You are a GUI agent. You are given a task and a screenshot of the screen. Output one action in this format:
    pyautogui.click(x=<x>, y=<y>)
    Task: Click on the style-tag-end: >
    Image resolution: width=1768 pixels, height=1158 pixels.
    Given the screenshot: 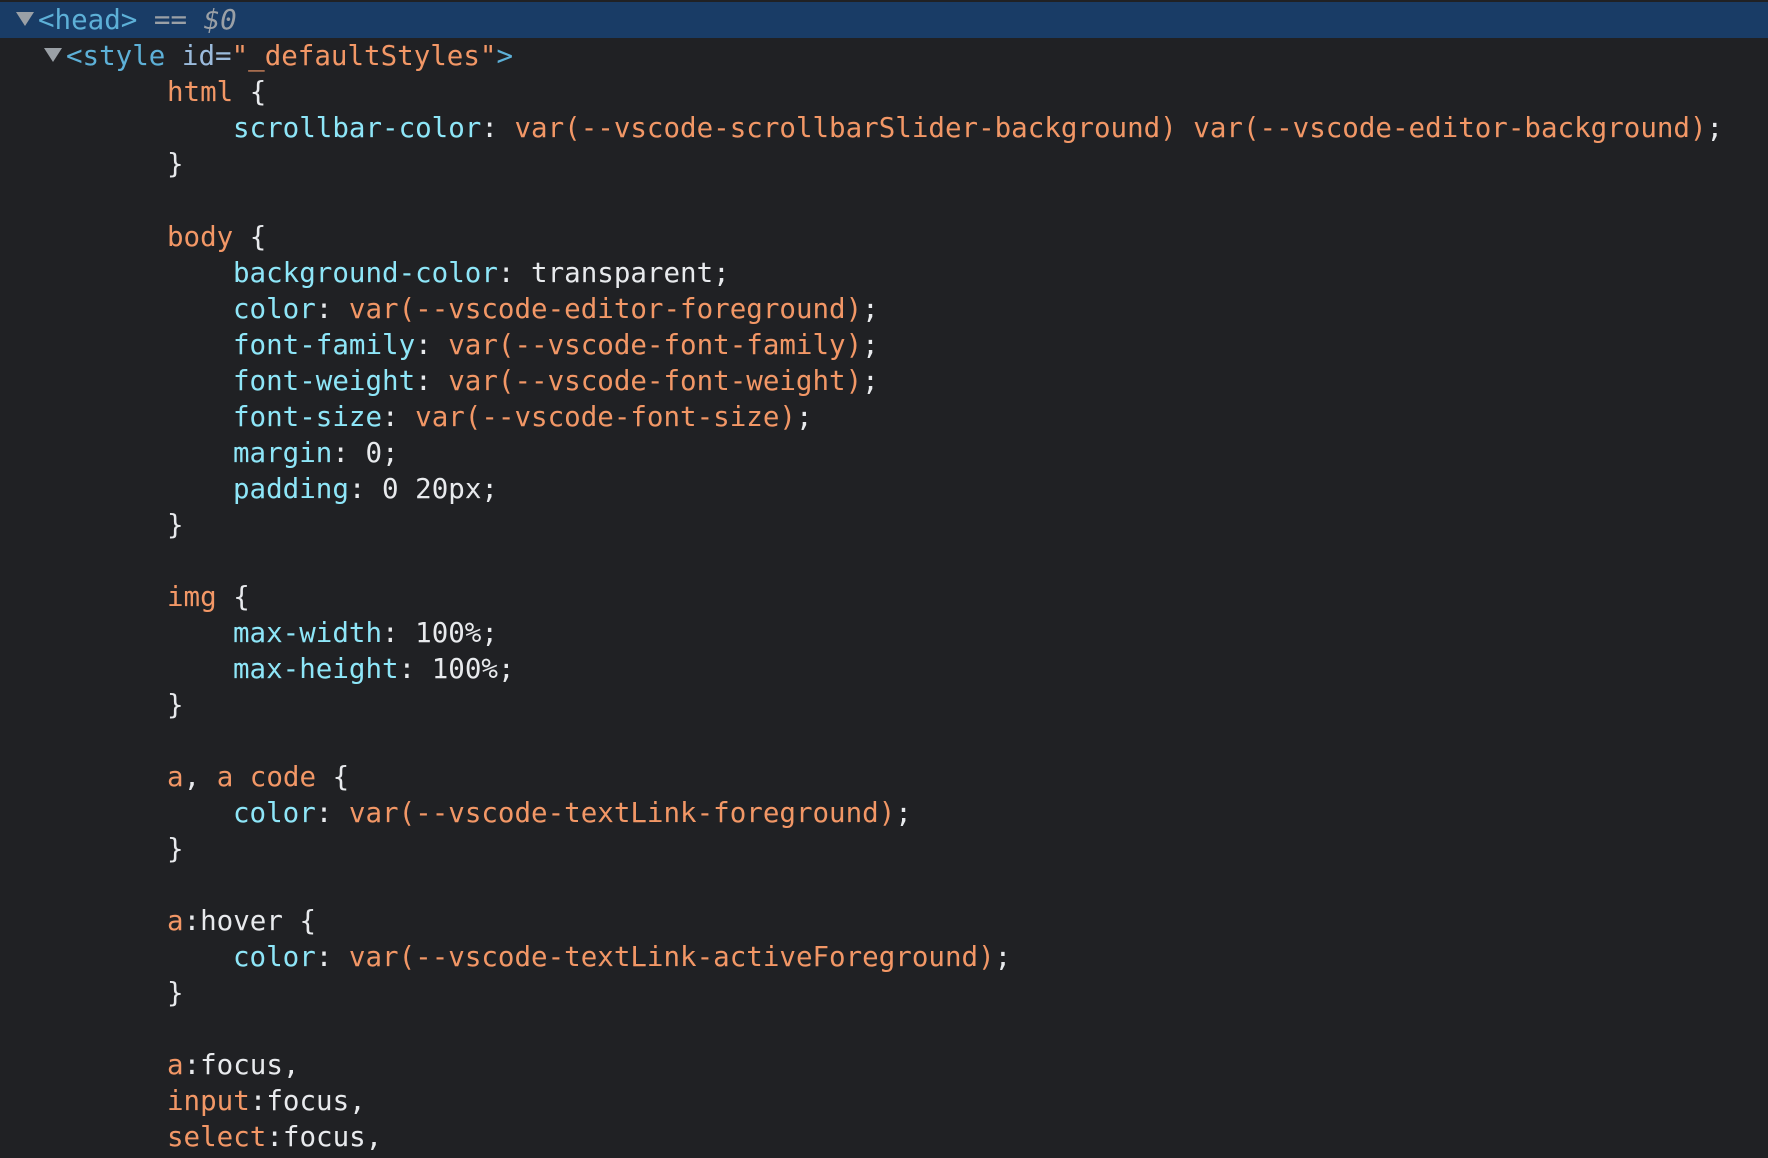 What is the action you would take?
    pyautogui.click(x=505, y=56)
    